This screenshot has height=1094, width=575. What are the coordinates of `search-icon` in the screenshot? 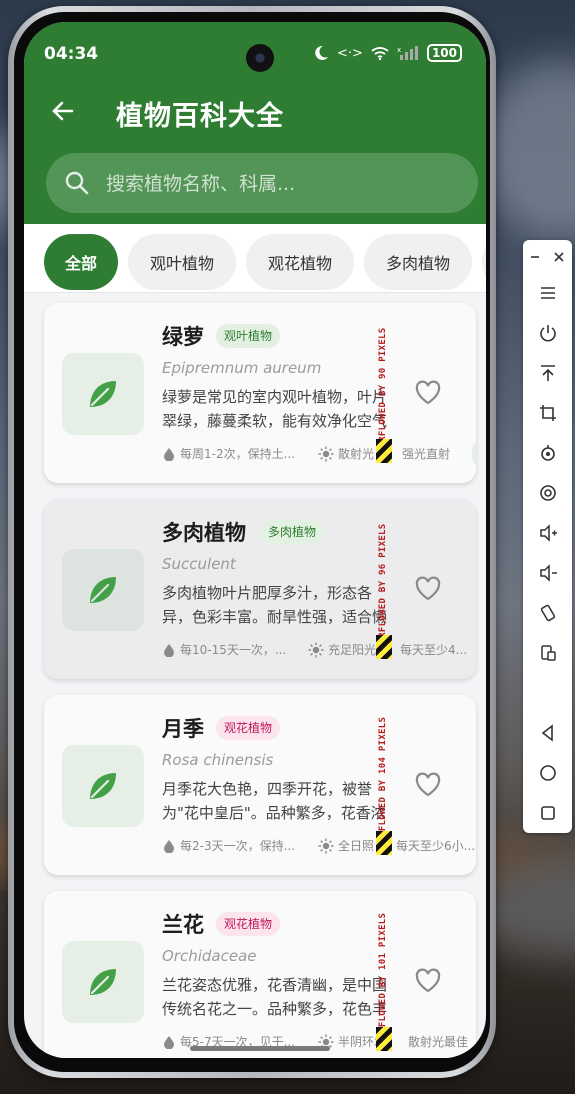 It's located at (77, 183).